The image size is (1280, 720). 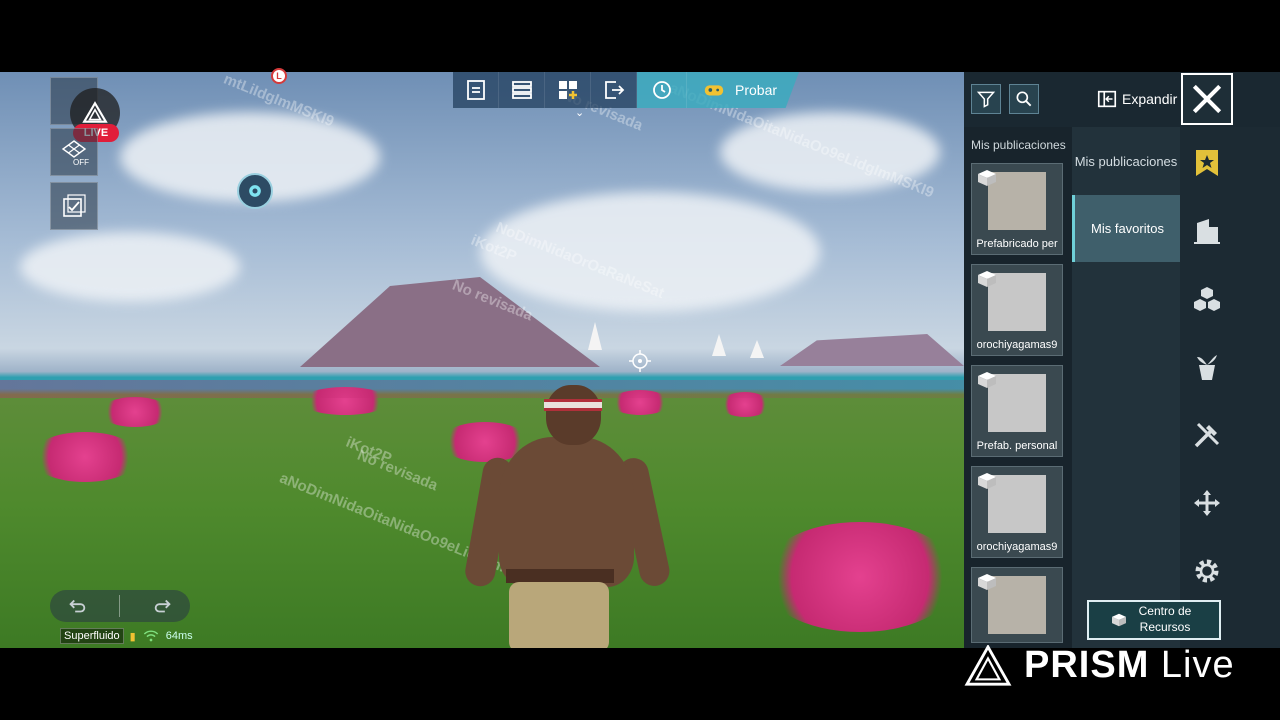 I want to click on character-pants, so click(x=559, y=615).